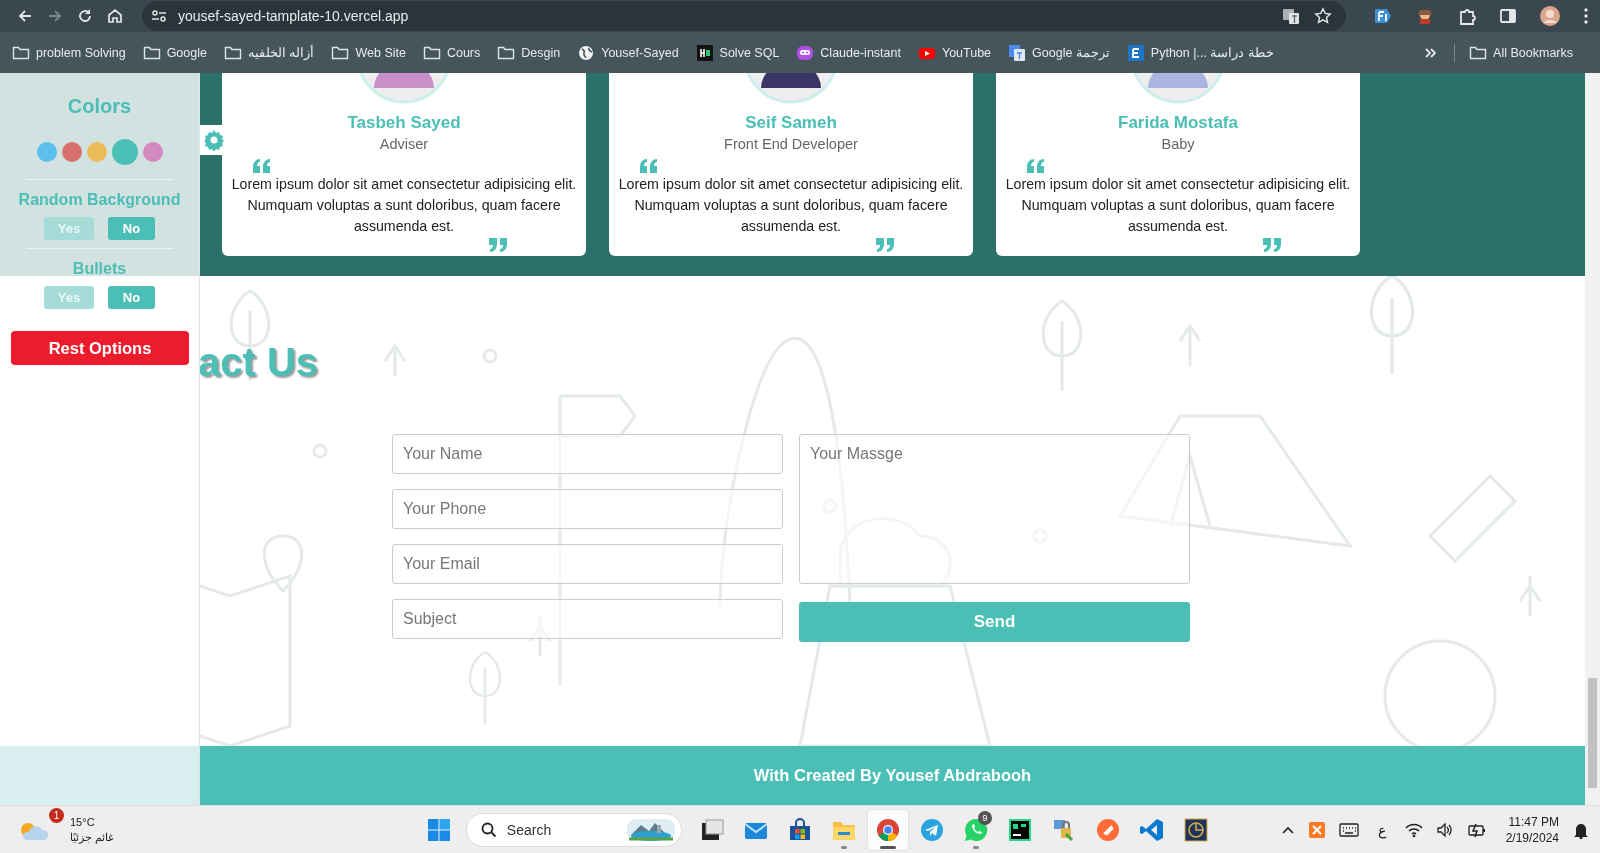 Image resolution: width=1600 pixels, height=853 pixels. I want to click on search-icon, so click(488, 829).